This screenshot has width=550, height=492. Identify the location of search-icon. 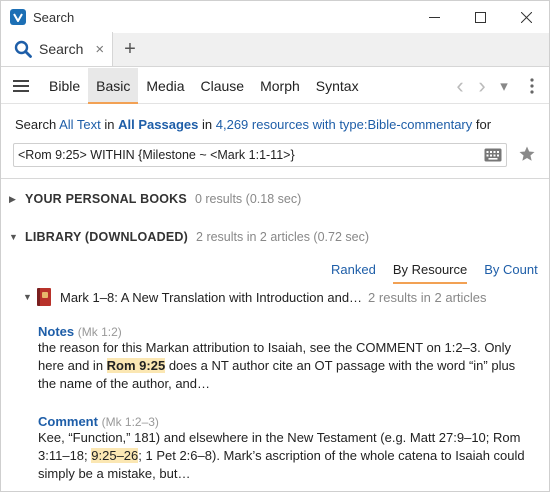
(23, 49).